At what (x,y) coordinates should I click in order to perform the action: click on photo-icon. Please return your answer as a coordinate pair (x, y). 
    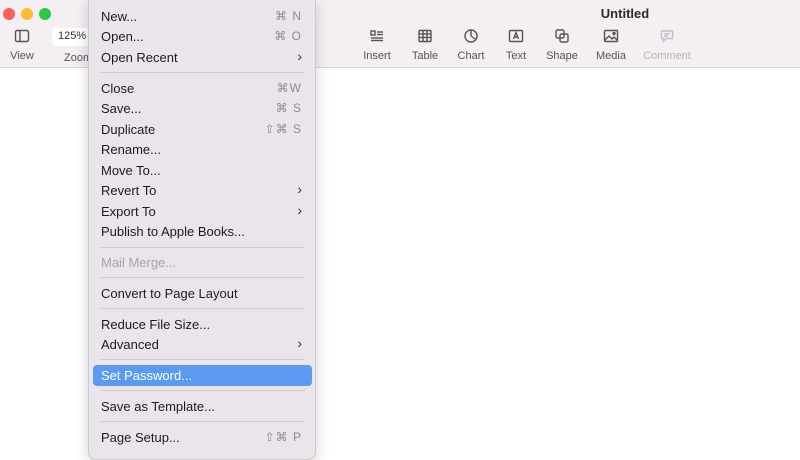
    Looking at the image, I should click on (611, 37).